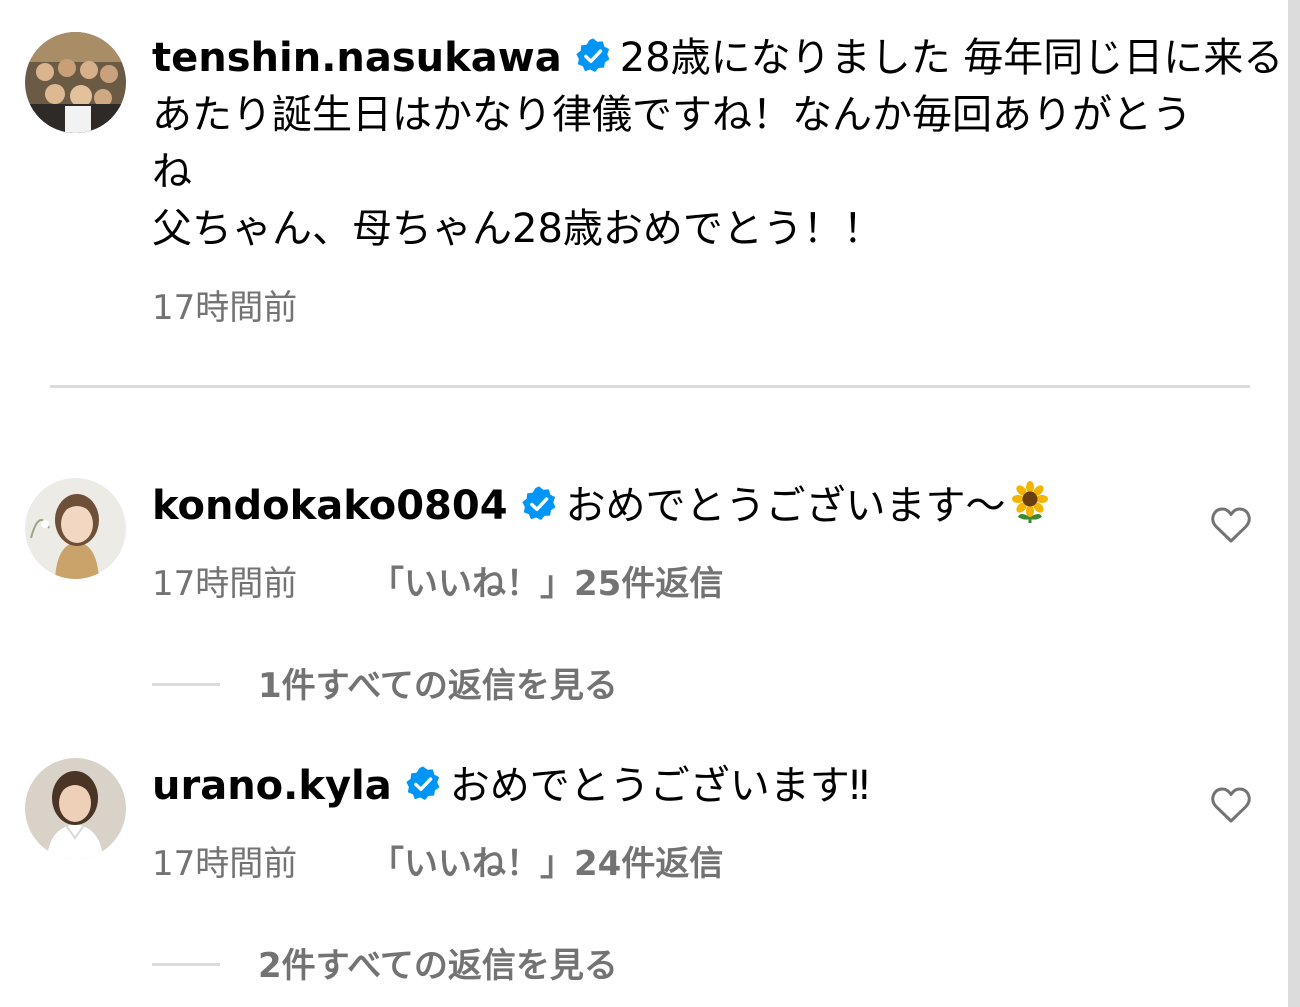 This screenshot has height=1007, width=1300. I want to click on comment-2-username: urano.kyla, so click(272, 786).